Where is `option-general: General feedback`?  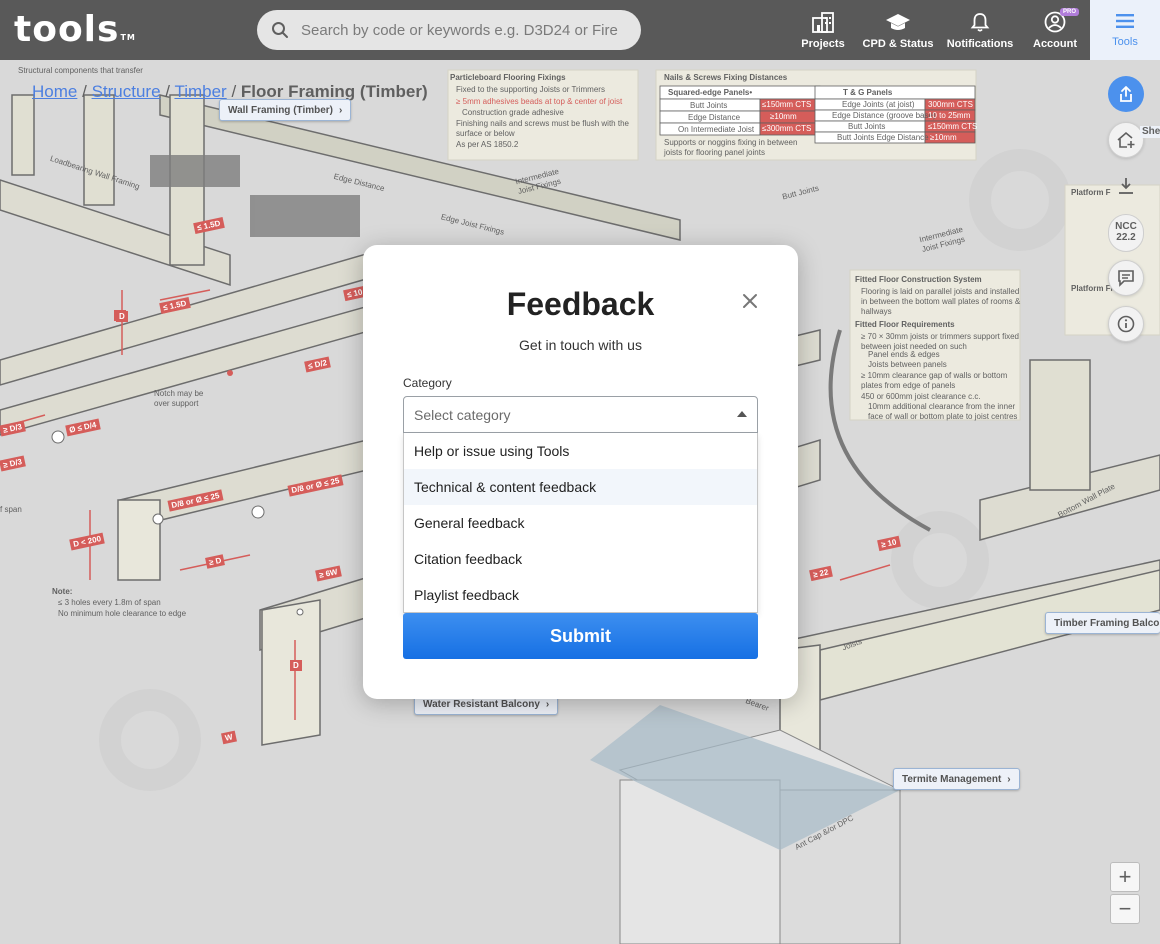
option-general: General feedback is located at coordinates (580, 523).